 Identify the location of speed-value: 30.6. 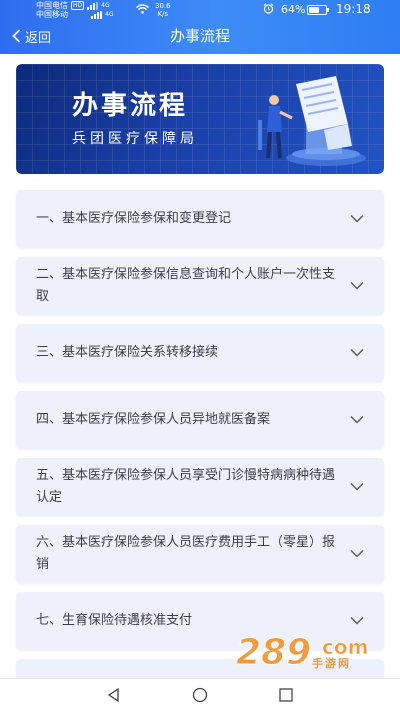
(163, 6).